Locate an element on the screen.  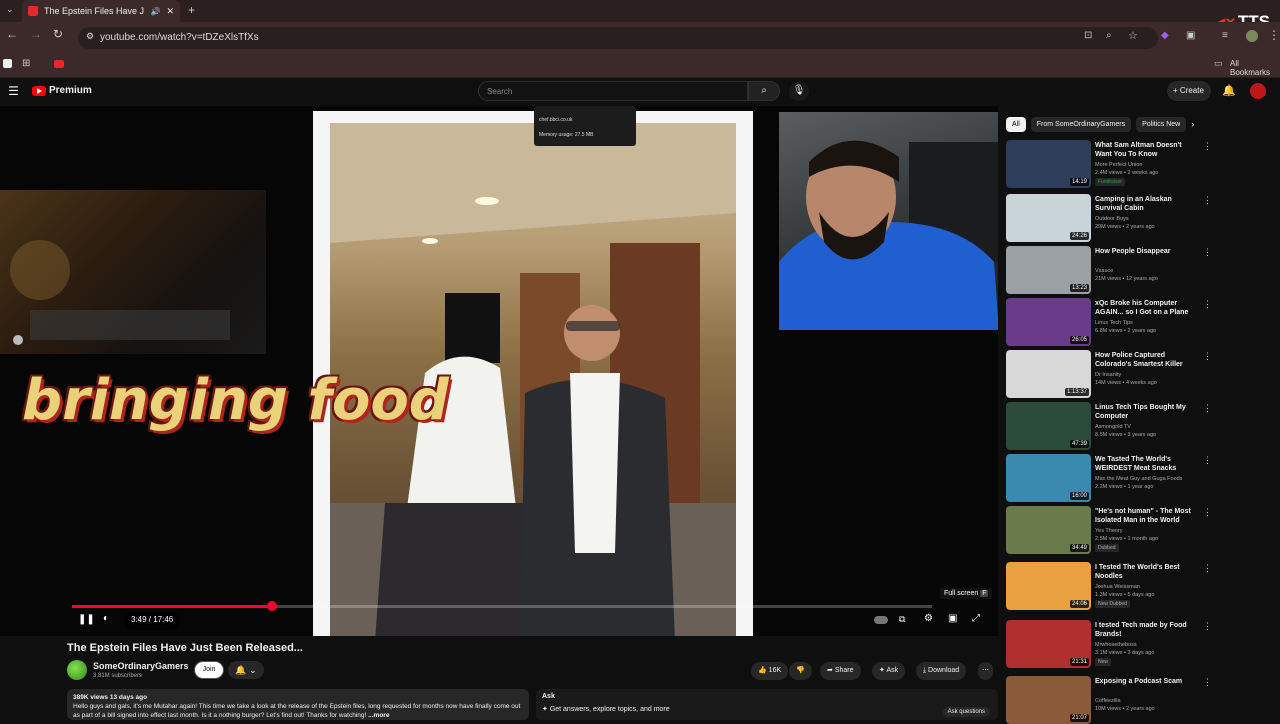
youtube-bookmark-icon is located at coordinates (59, 64).